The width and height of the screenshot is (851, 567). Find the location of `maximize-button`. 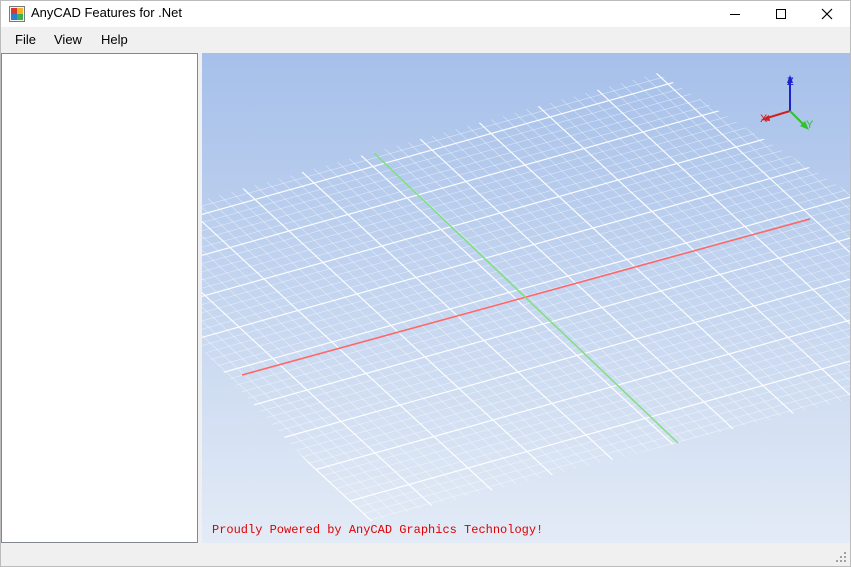

maximize-button is located at coordinates (781, 14).